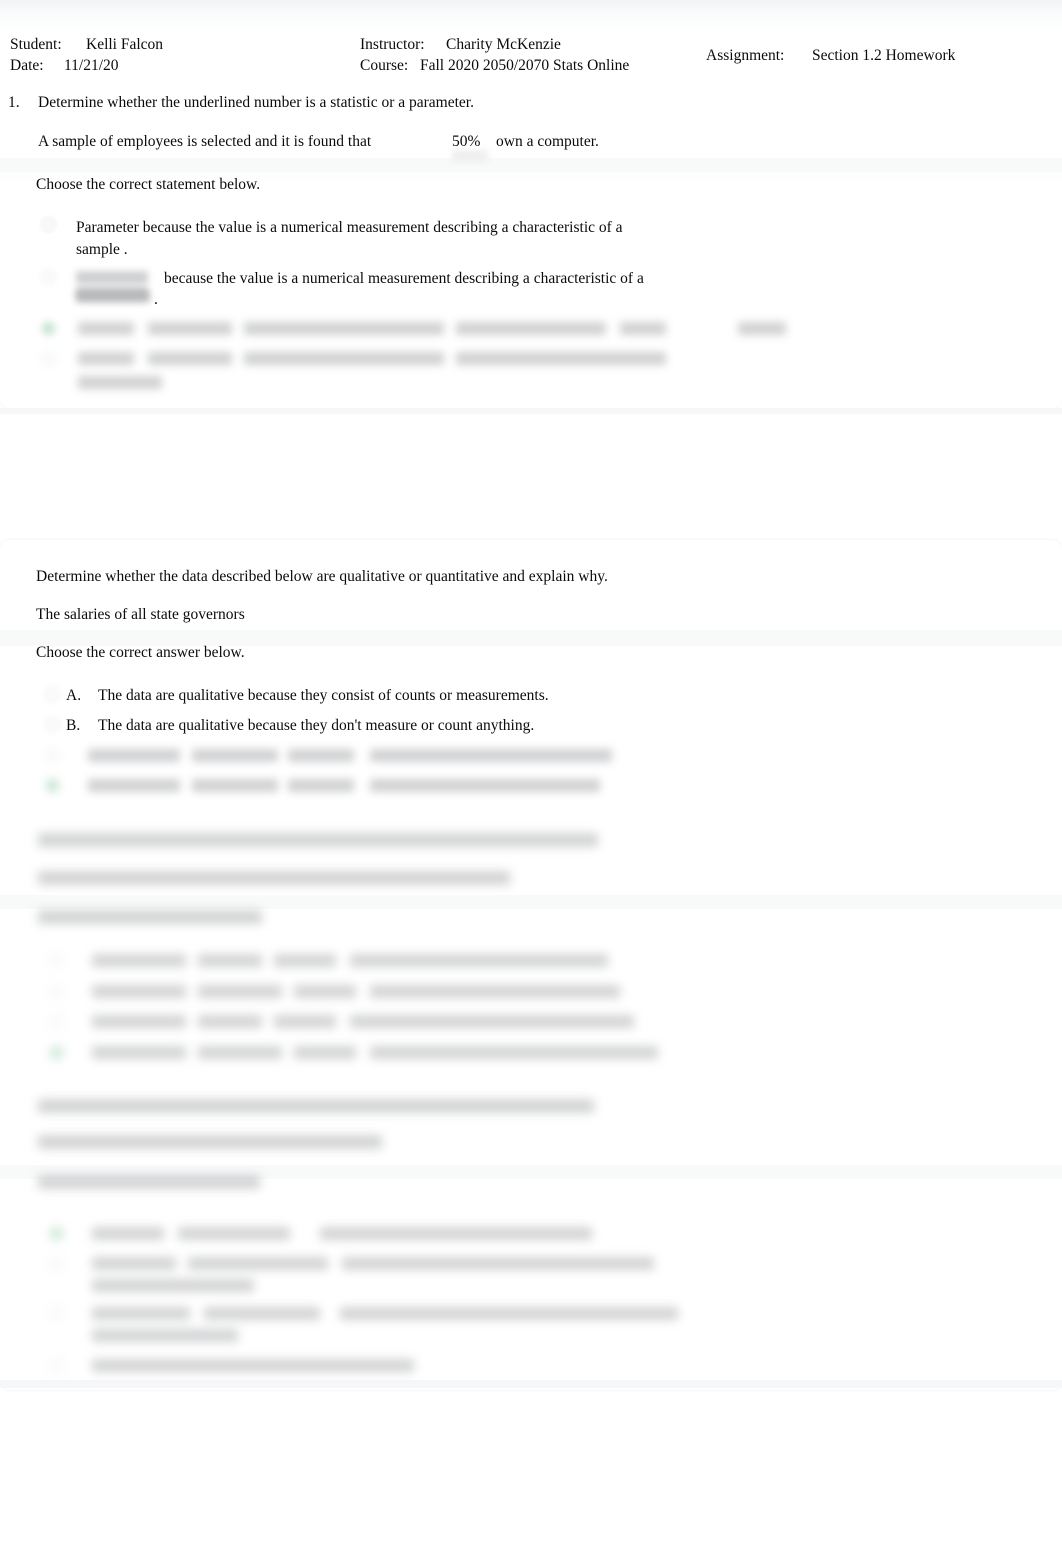 Image resolution: width=1062 pixels, height=1556 pixels. What do you see at coordinates (102, 249) in the screenshot?
I see `question-1-option-1-line2: sample .` at bounding box center [102, 249].